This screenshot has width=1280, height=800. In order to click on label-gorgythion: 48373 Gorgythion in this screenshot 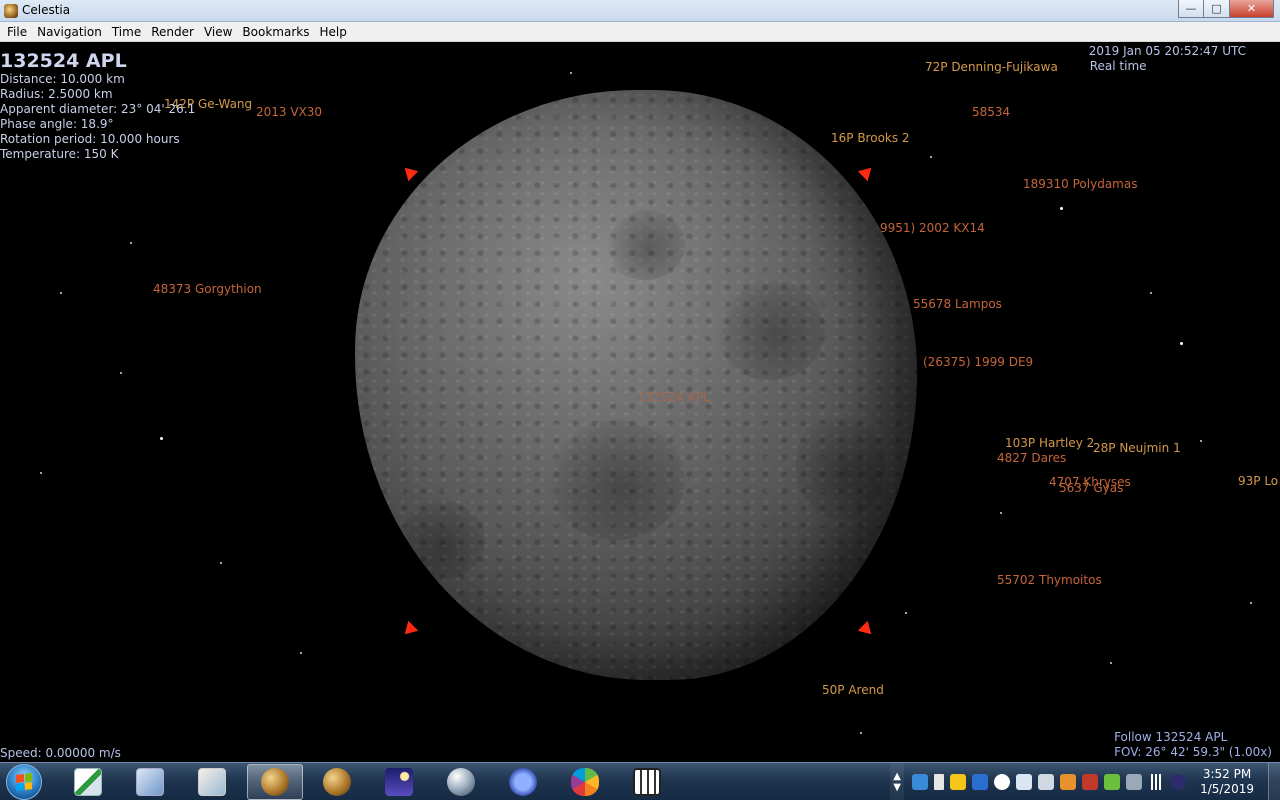, I will do `click(207, 289)`.